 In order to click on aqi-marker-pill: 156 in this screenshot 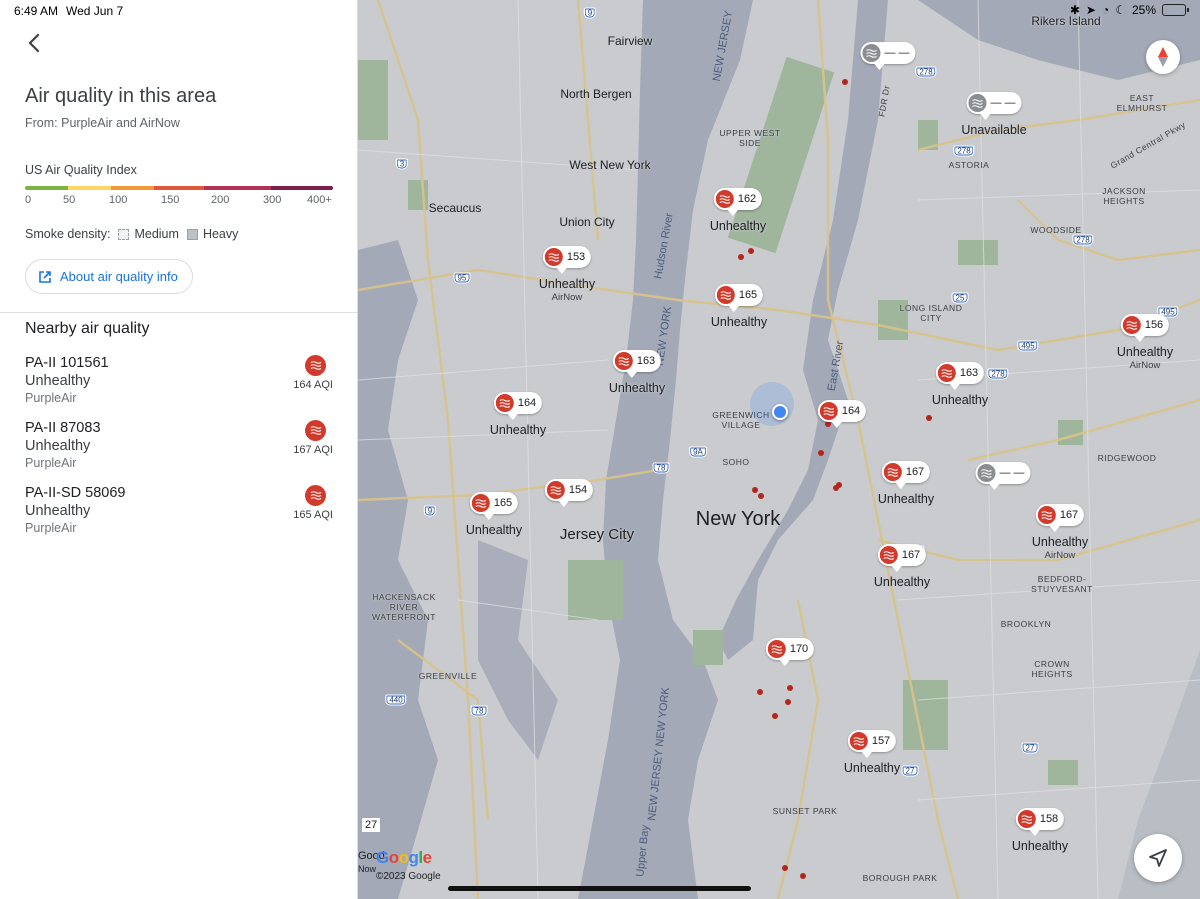, I will do `click(1145, 328)`.